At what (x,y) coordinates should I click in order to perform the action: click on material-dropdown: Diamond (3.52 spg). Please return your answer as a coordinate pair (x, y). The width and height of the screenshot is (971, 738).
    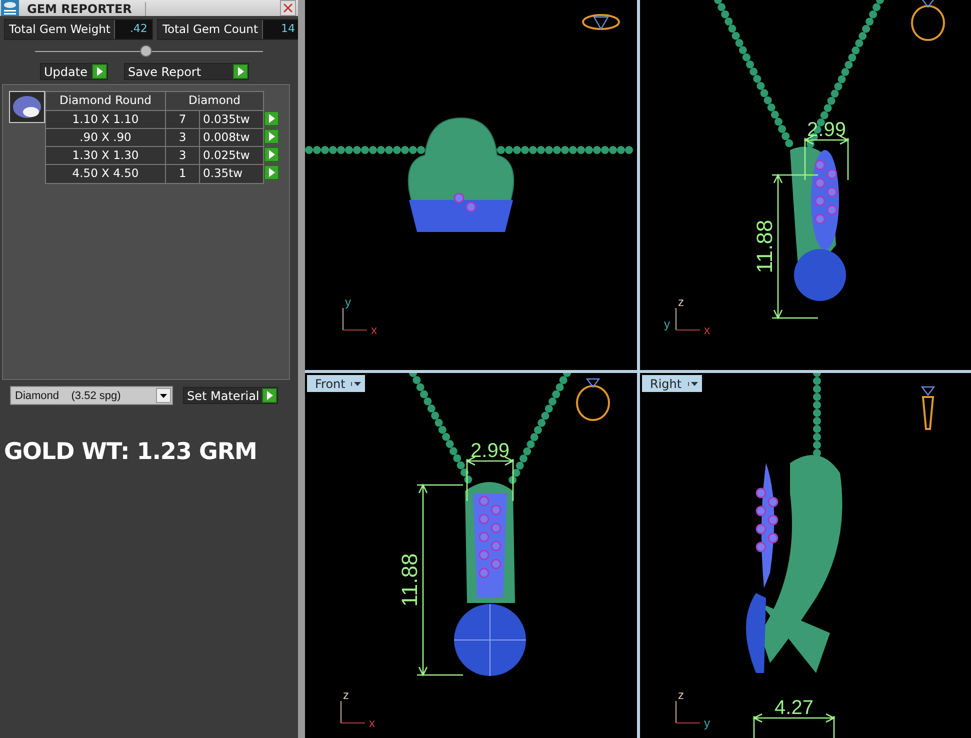
    Looking at the image, I should click on (91, 396).